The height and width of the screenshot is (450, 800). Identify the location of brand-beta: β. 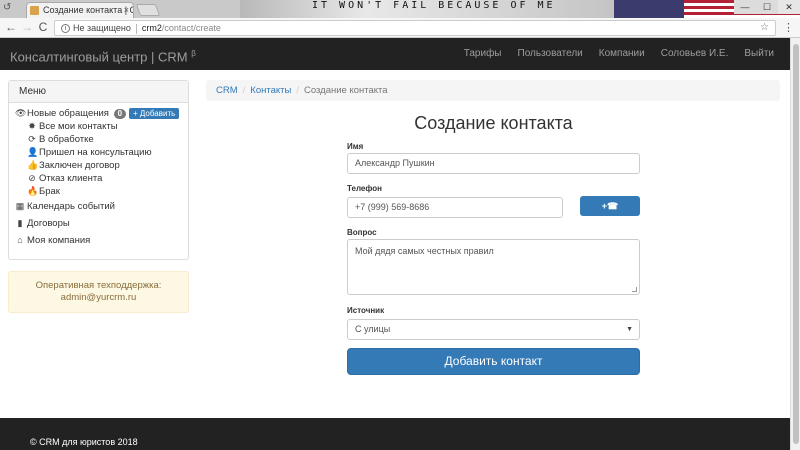
(193, 53).